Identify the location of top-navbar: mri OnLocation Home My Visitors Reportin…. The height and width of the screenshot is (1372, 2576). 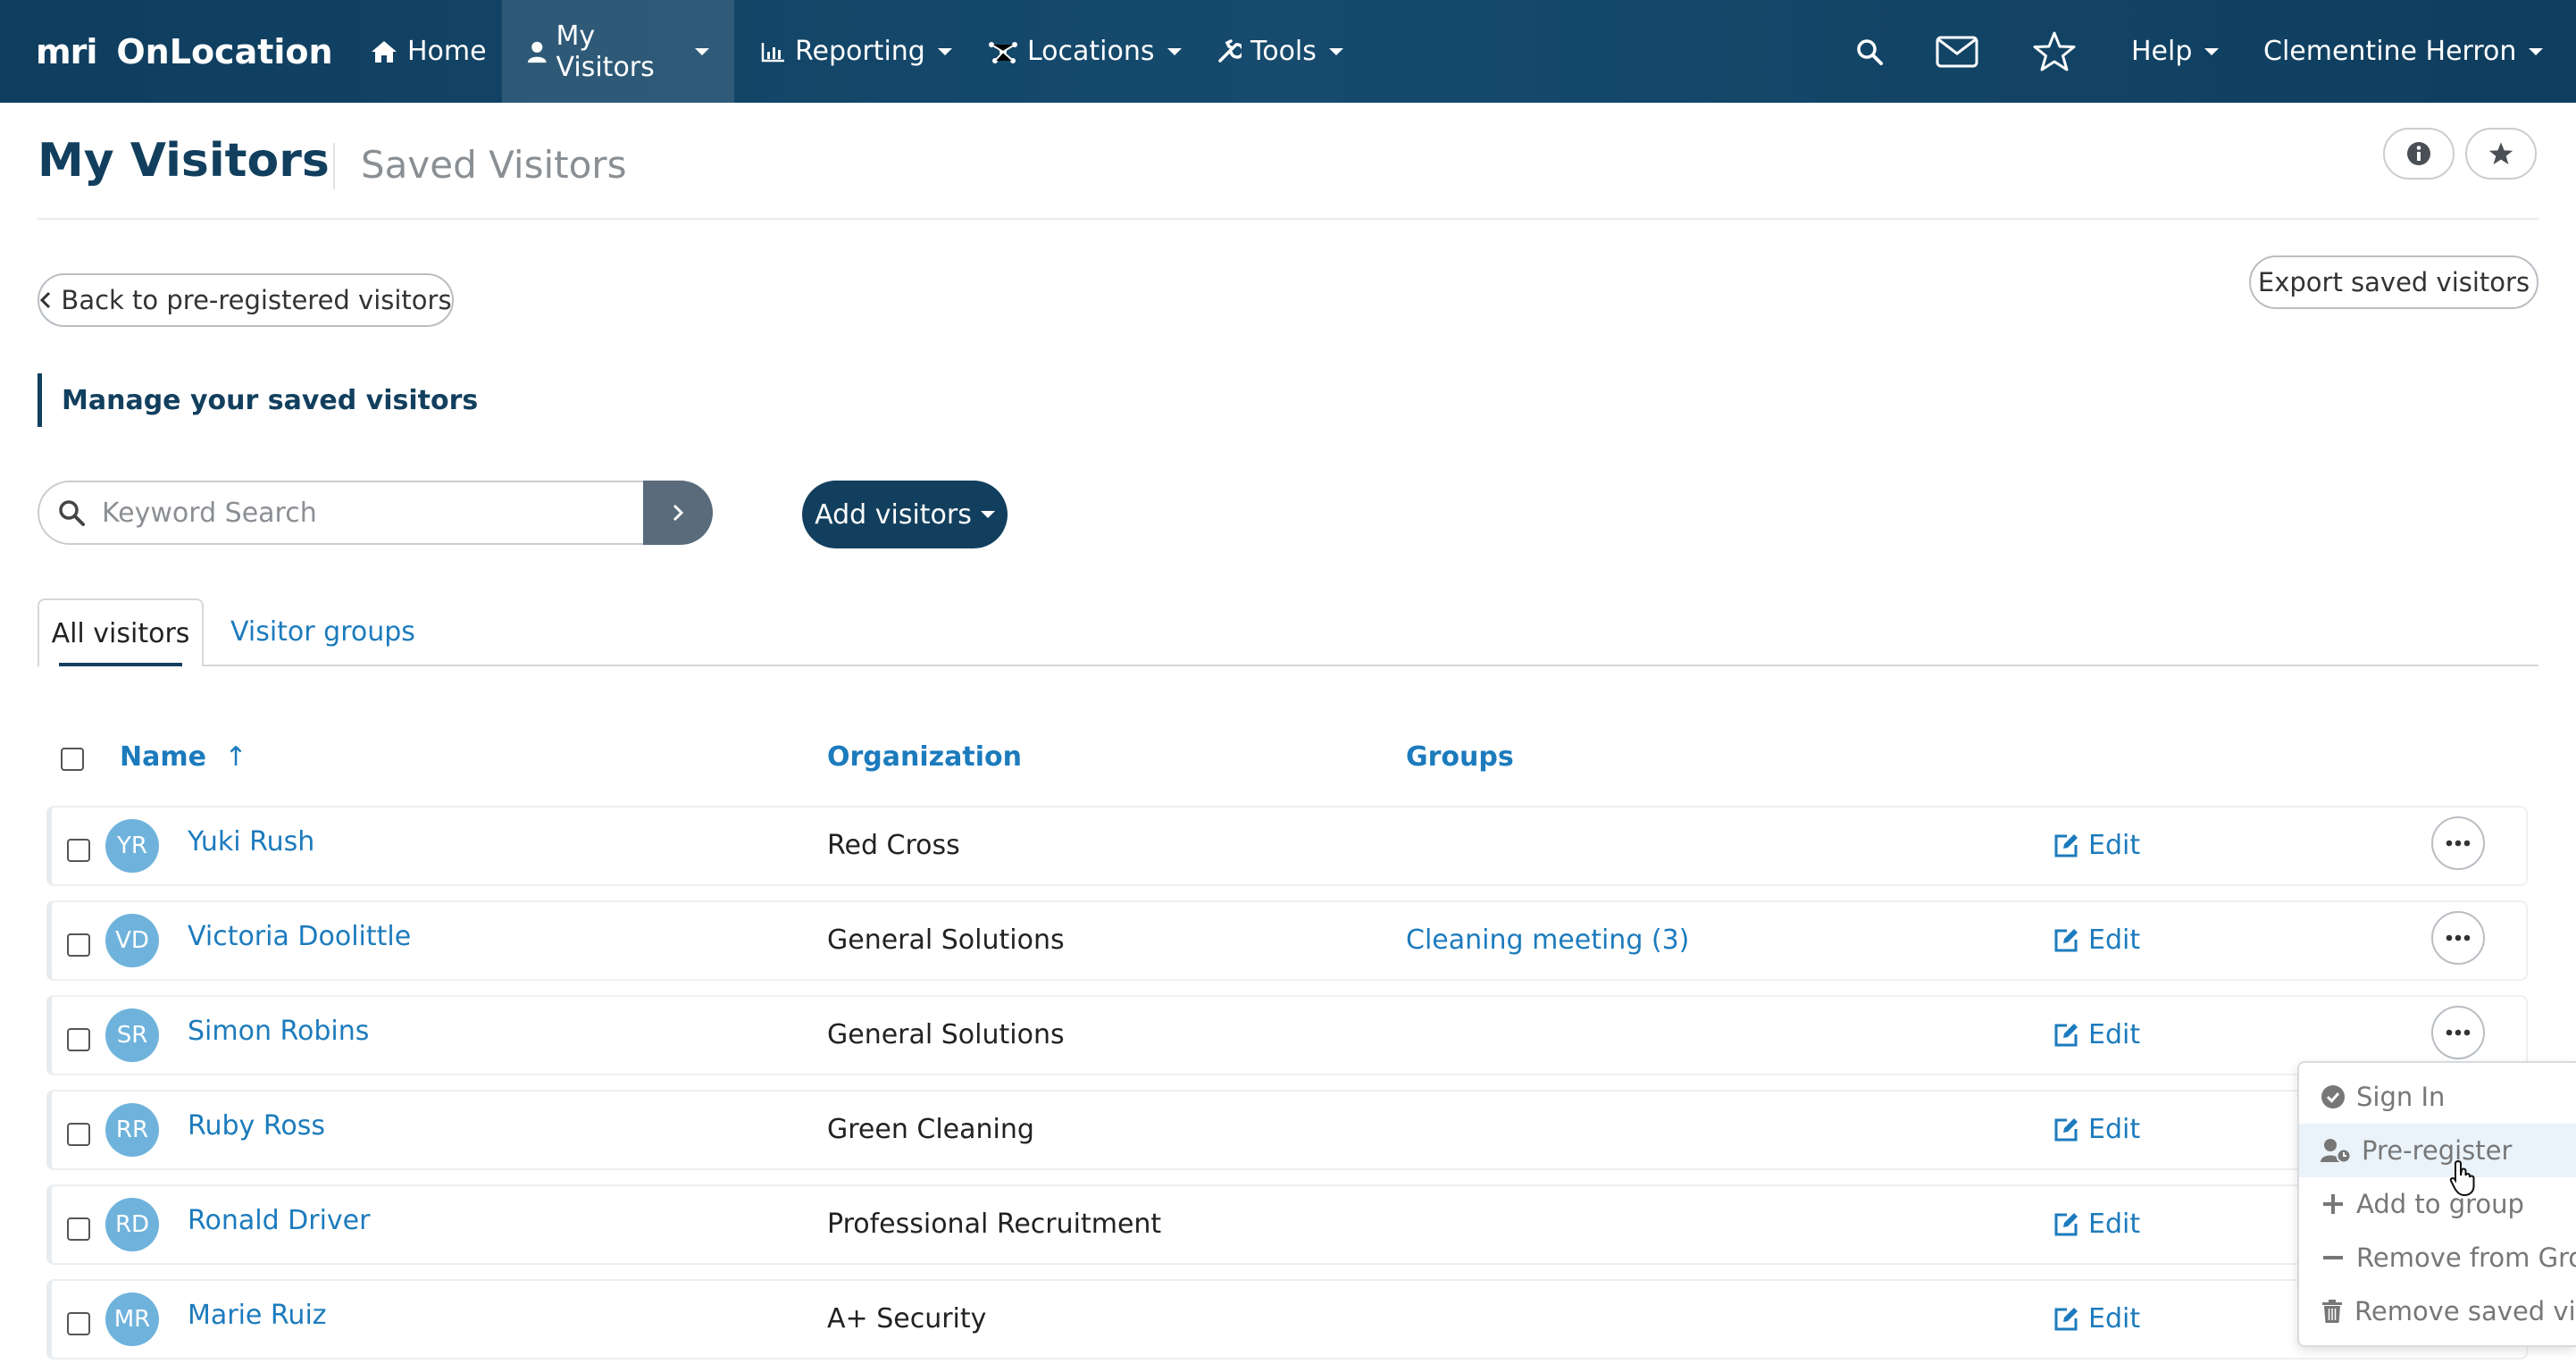
(1288, 51).